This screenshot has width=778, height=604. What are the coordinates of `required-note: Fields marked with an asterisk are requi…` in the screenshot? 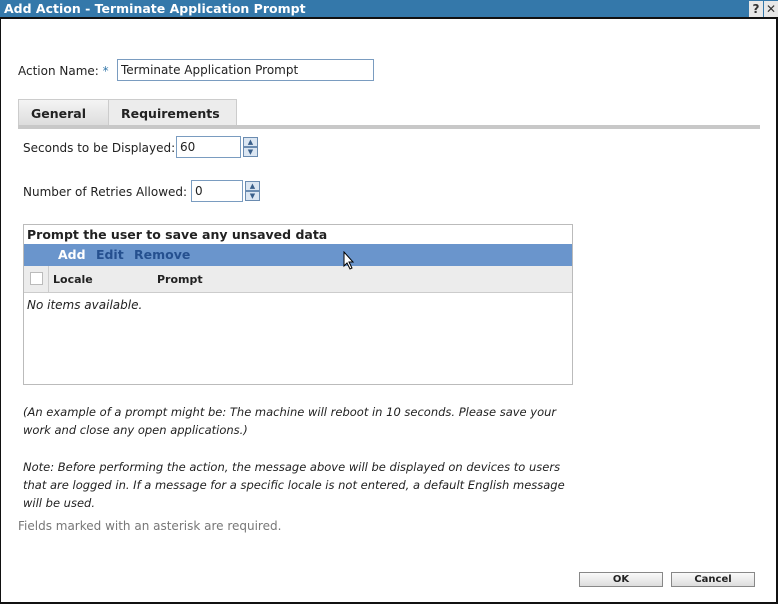 It's located at (150, 526).